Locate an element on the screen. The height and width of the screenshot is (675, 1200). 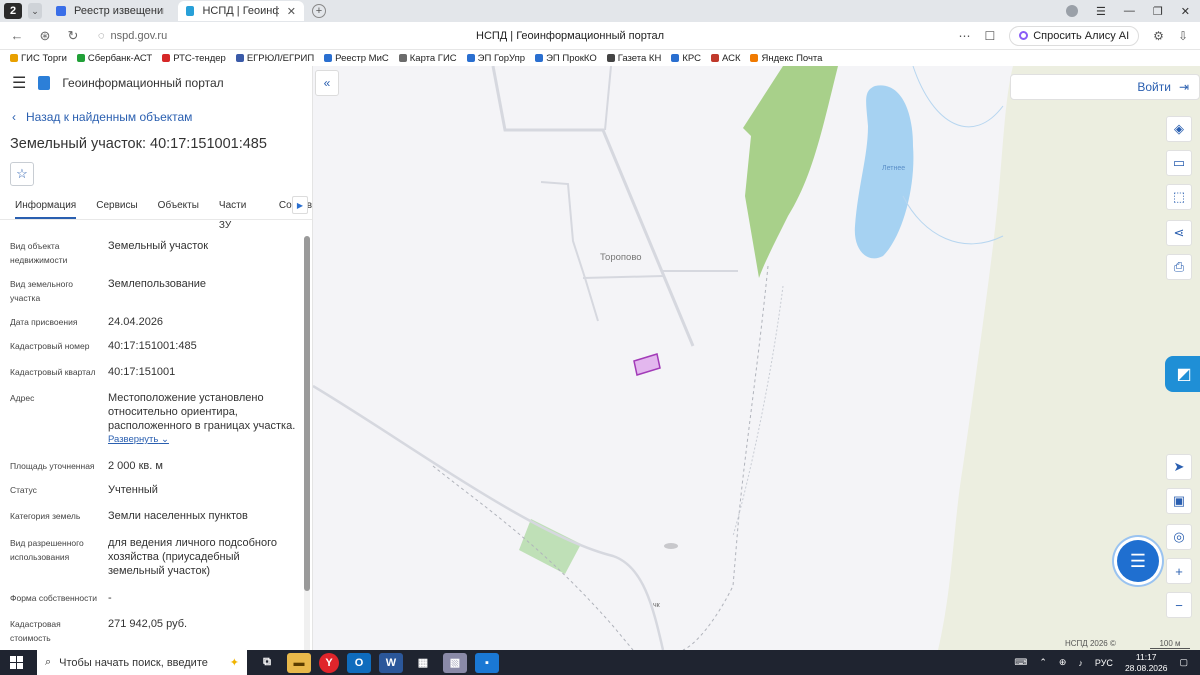
lock-icon: ◌ is located at coordinates (101, 35).